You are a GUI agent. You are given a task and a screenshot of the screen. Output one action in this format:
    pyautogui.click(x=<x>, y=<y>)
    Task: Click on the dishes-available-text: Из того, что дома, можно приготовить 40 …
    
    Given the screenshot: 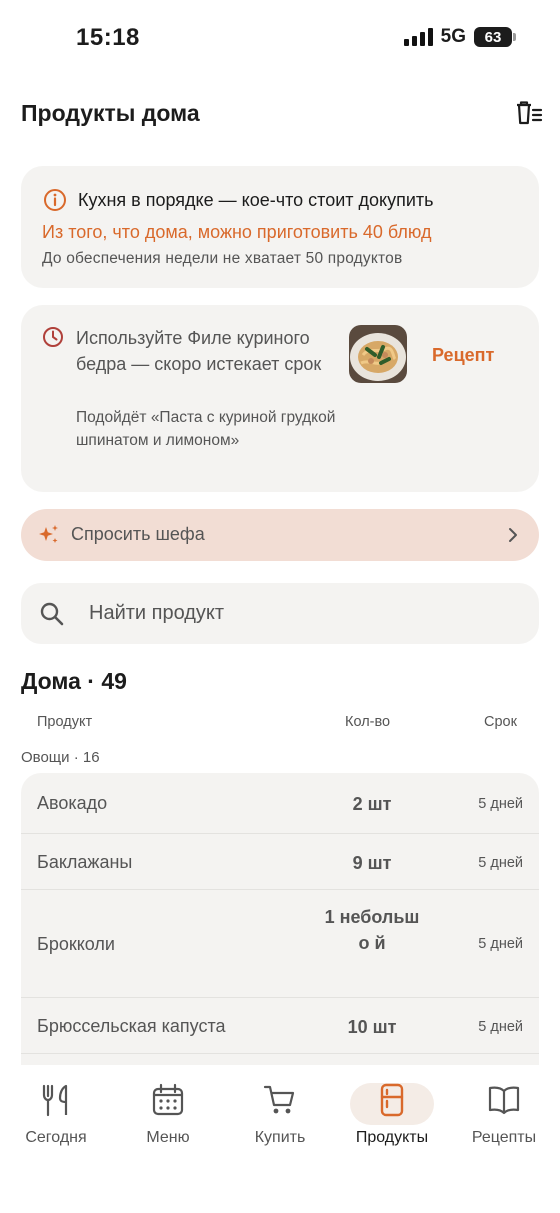 What is the action you would take?
    pyautogui.click(x=237, y=232)
    